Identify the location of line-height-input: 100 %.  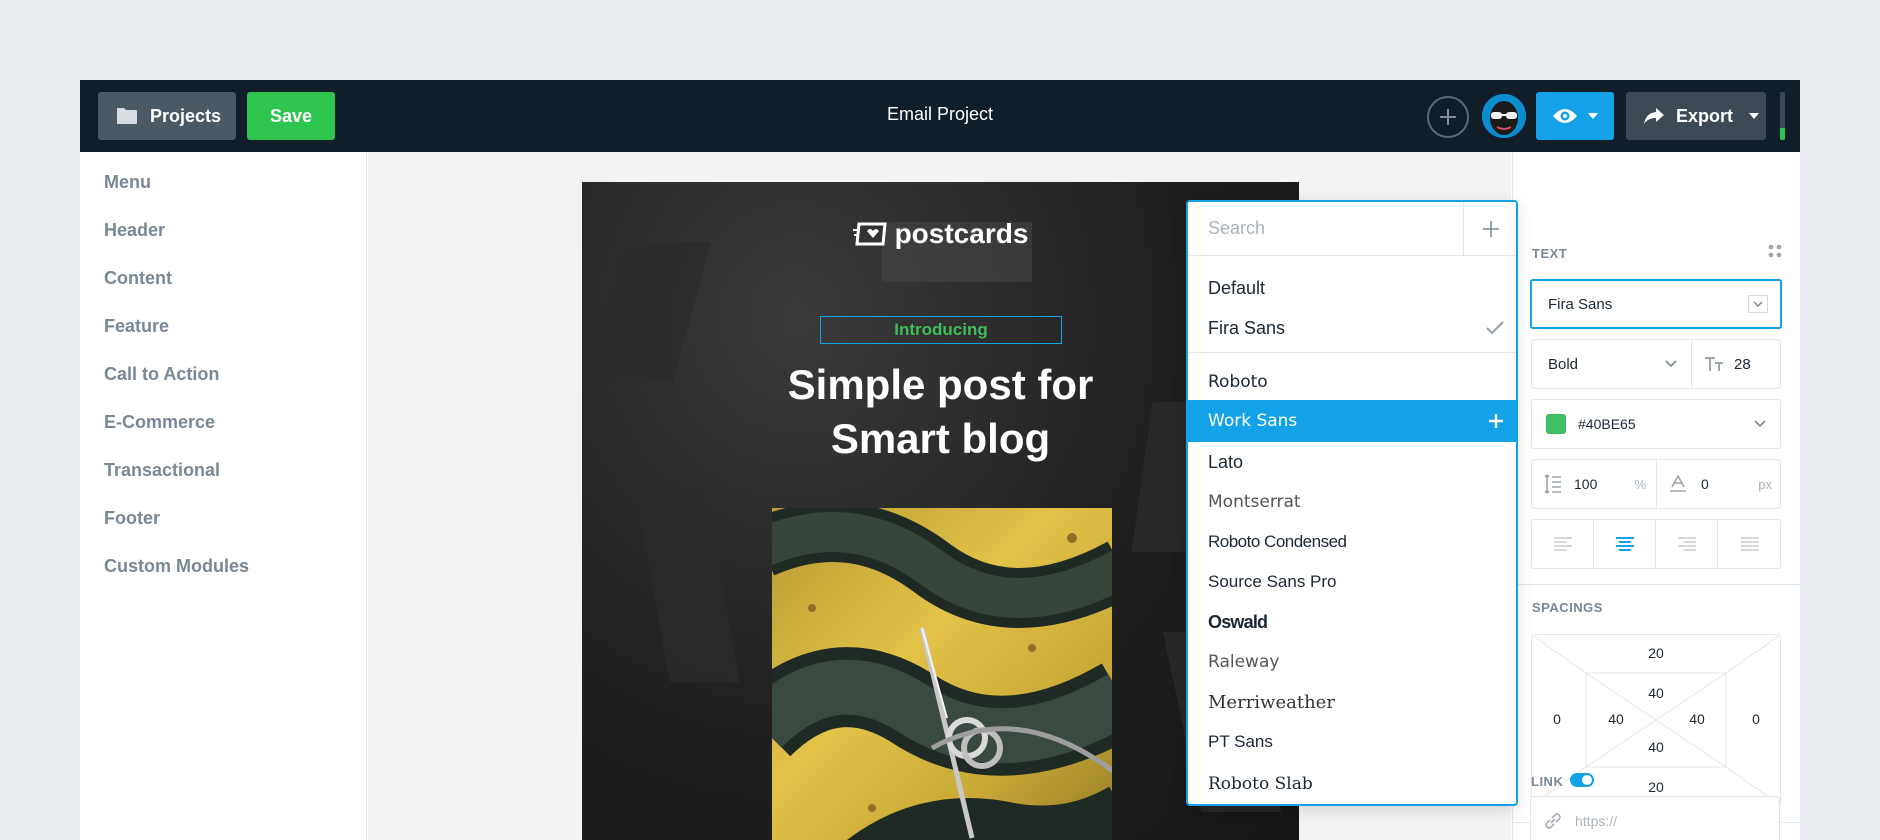
(1594, 484).